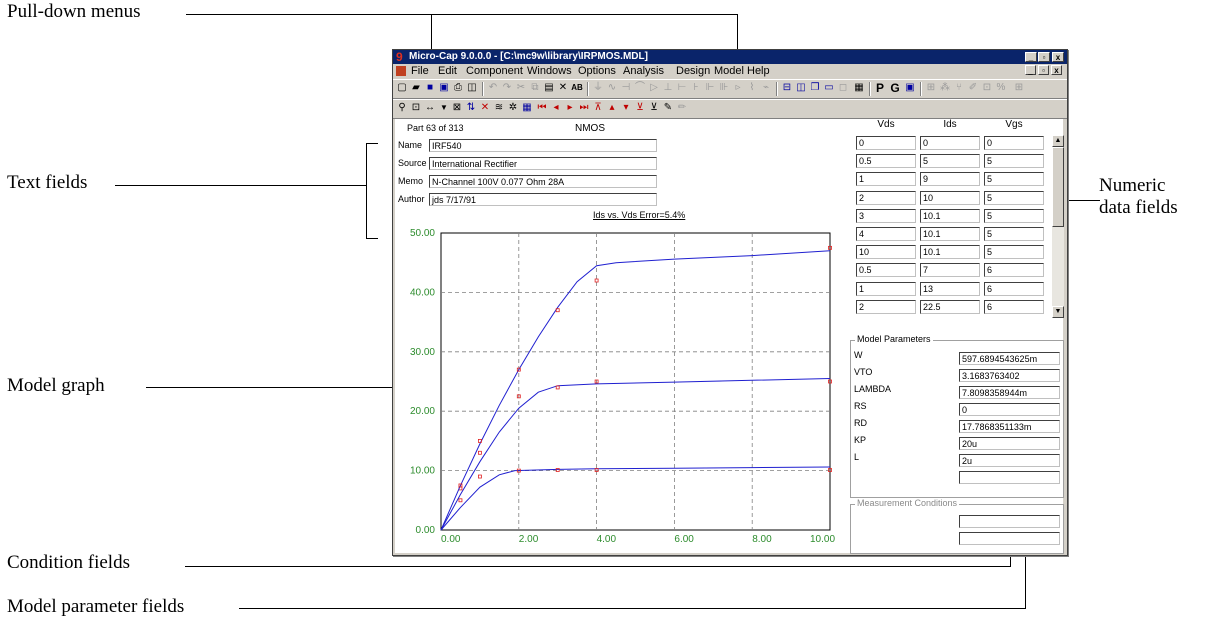 This screenshot has width=1205, height=619. Describe the element at coordinates (787, 88) in the screenshot. I see `split-horizontal-icon: ⊟` at that location.